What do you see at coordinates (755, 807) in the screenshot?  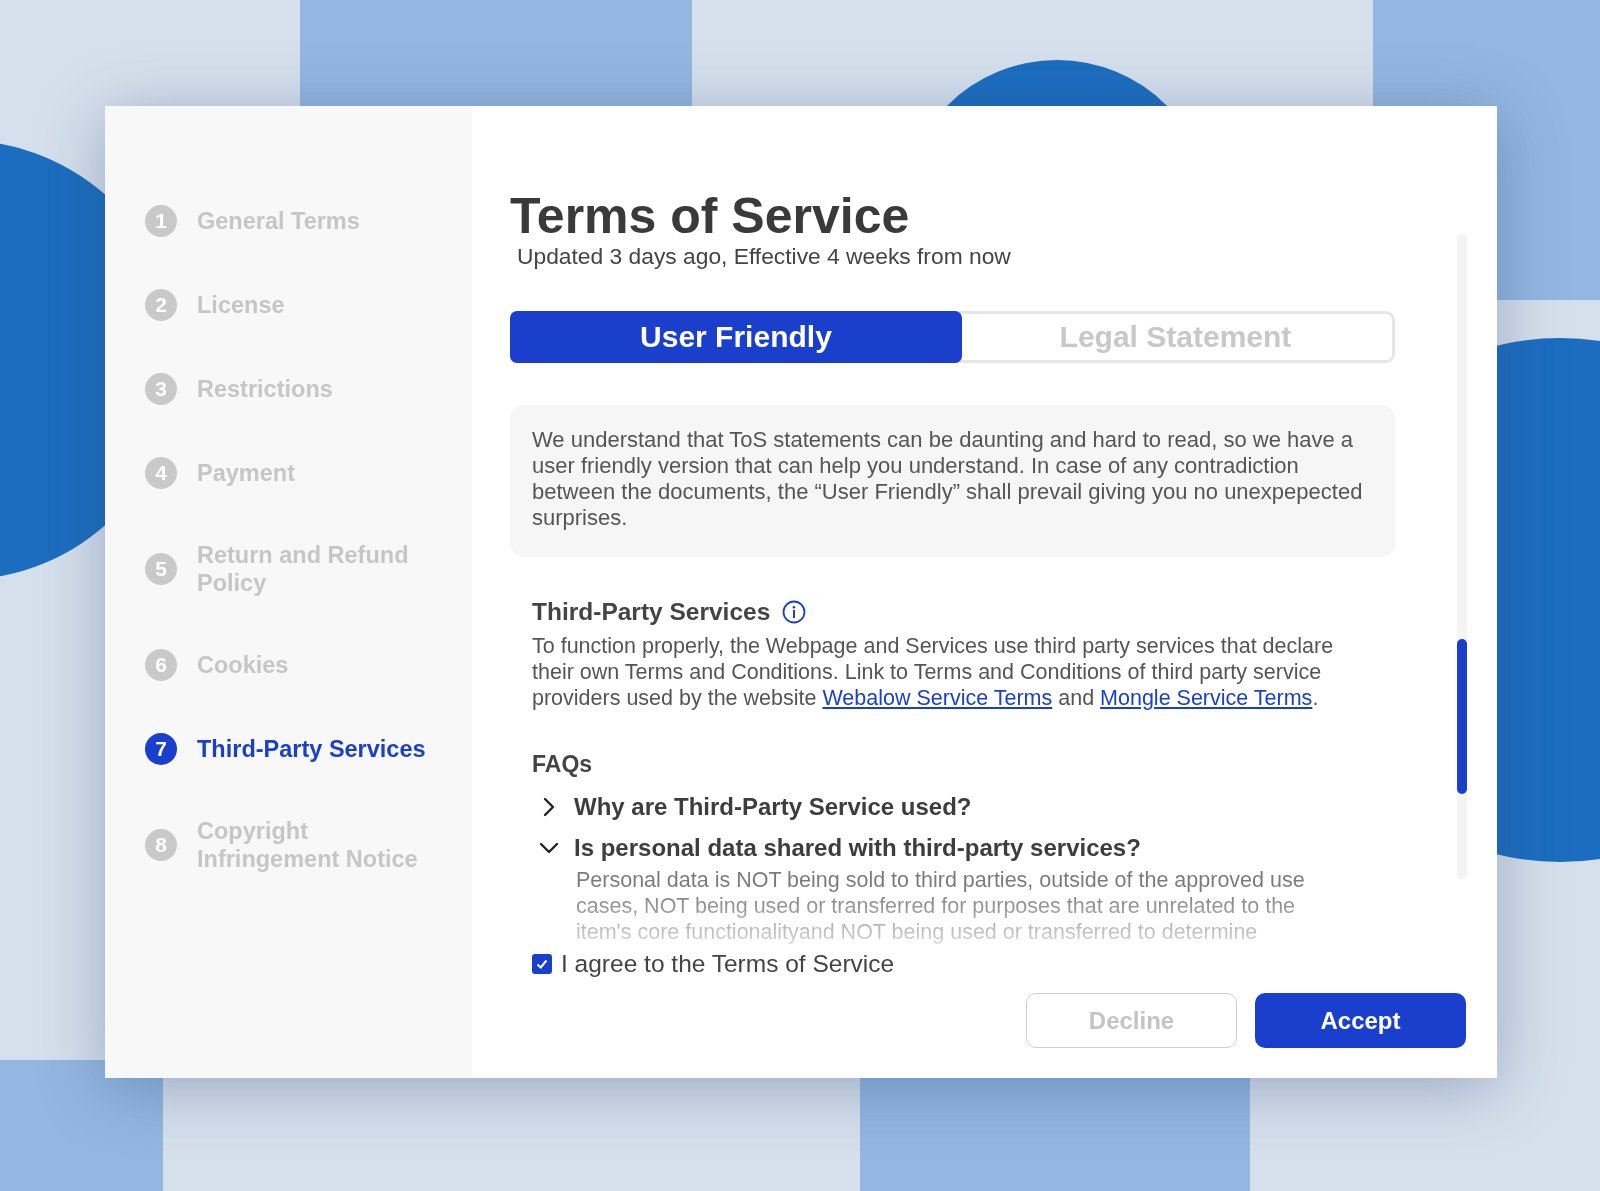 I see `faq-question: Why are Third-Party Service used?` at bounding box center [755, 807].